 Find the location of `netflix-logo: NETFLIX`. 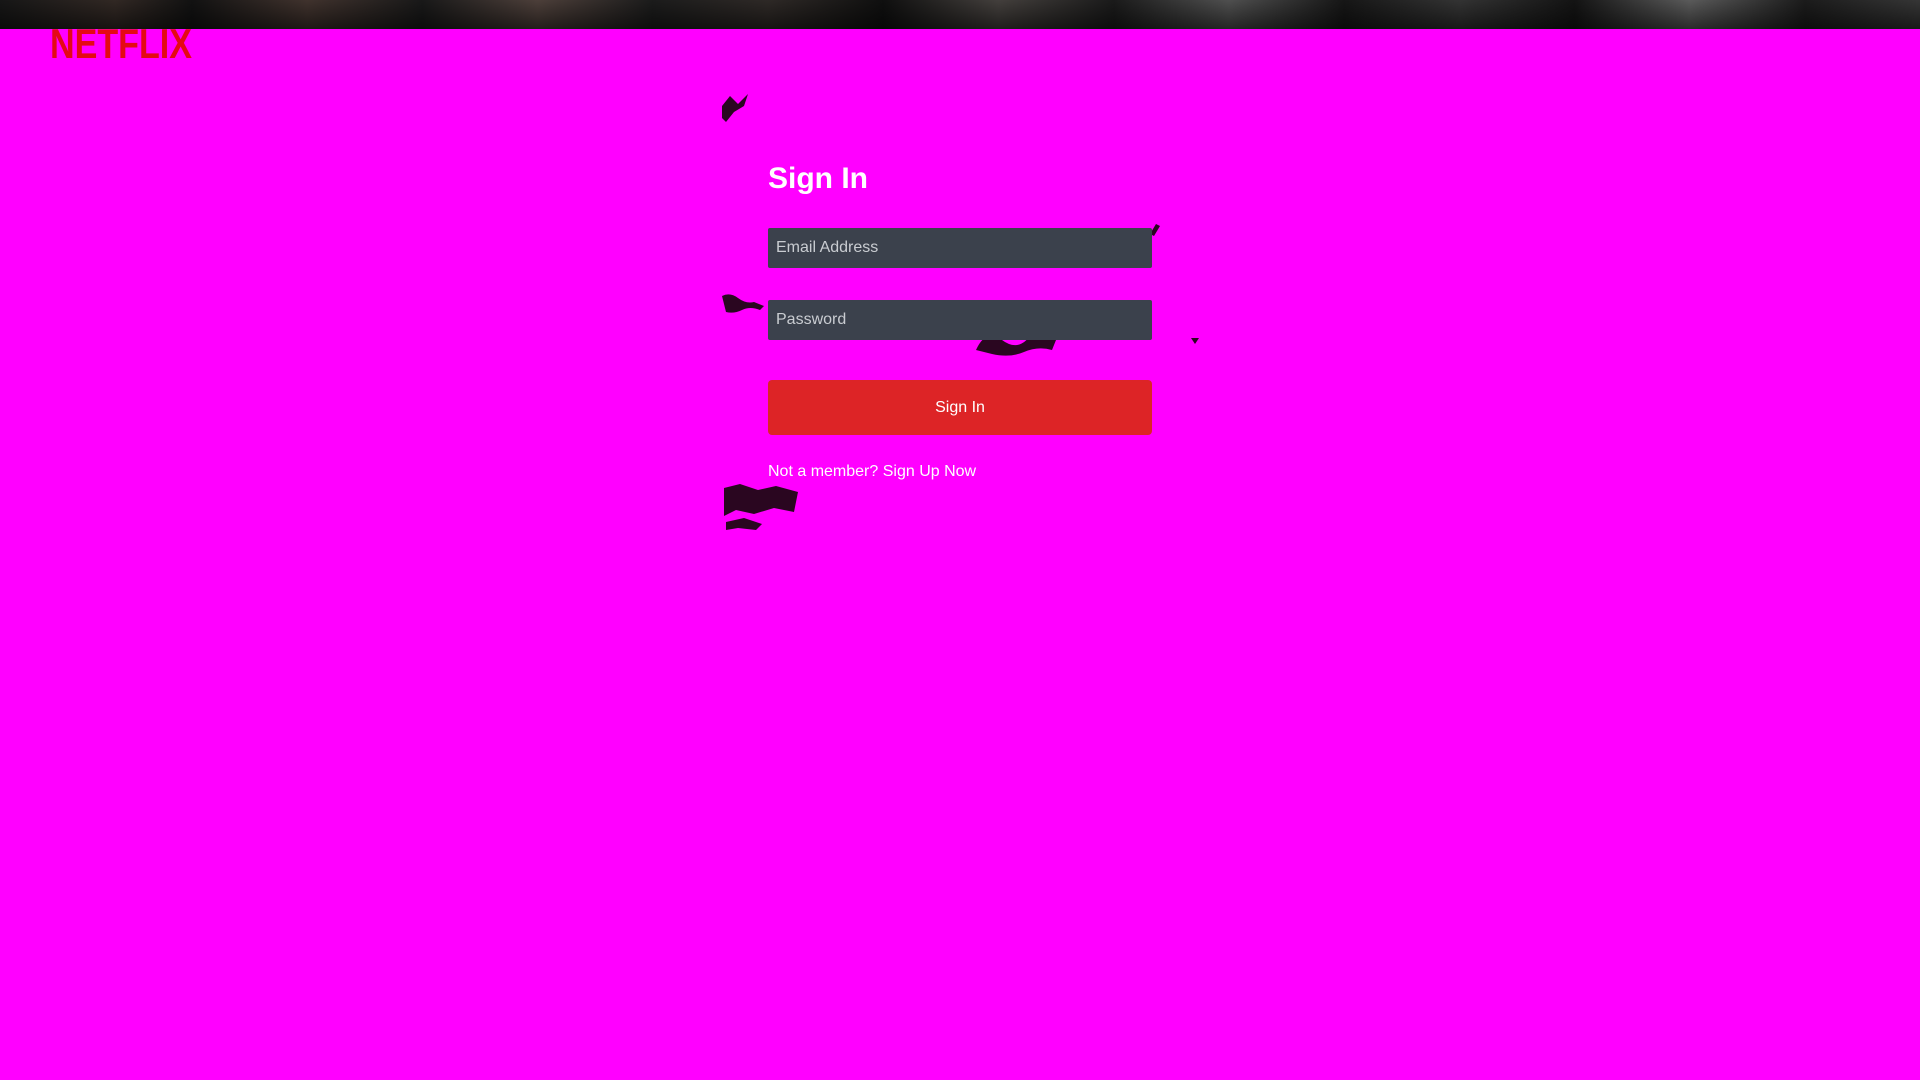

netflix-logo: NETFLIX is located at coordinates (121, 42).